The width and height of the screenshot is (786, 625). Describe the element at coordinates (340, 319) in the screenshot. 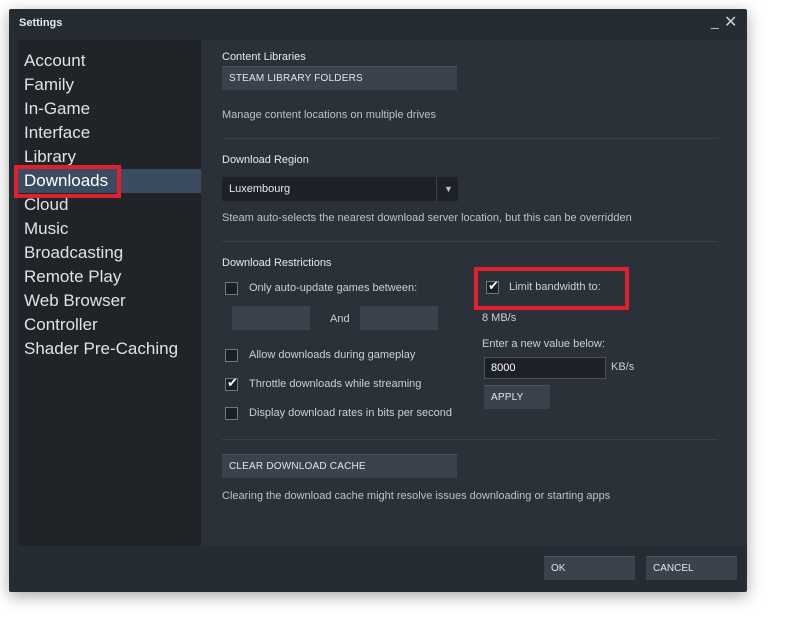

I see `and-label: And` at that location.